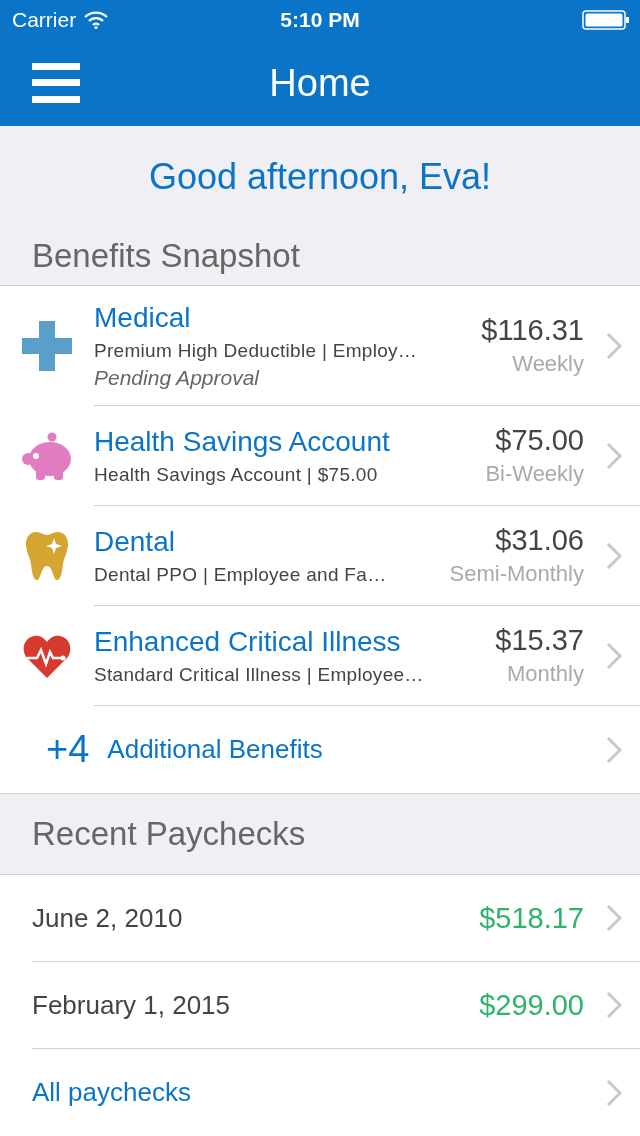 The image size is (640, 1136). What do you see at coordinates (532, 331) in the screenshot?
I see `benefit-amount: $116.31` at bounding box center [532, 331].